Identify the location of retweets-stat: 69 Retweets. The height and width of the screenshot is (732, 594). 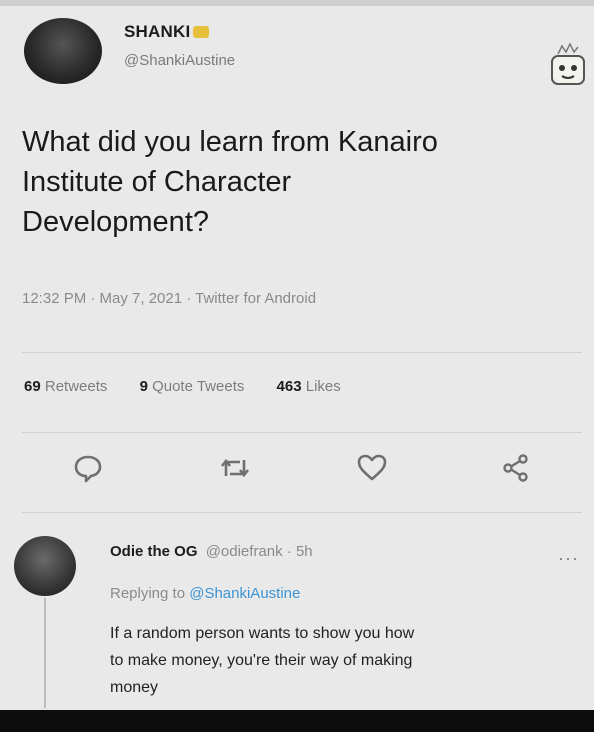
(65, 386).